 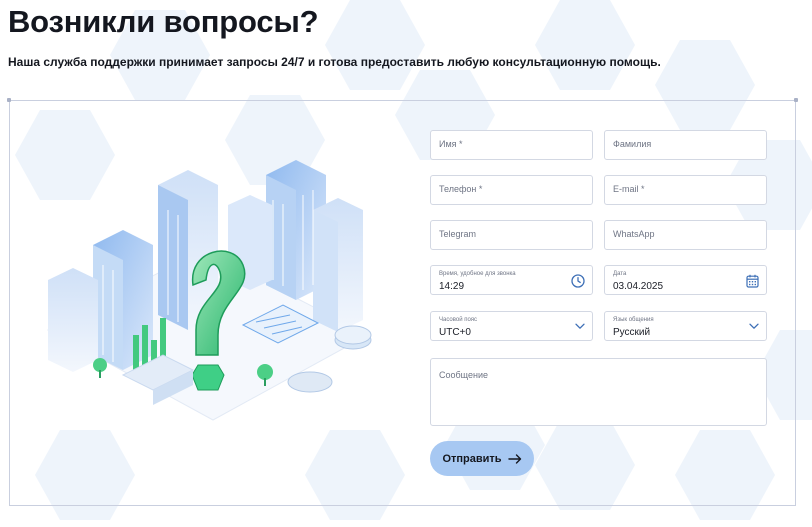 What do you see at coordinates (9, 100) in the screenshot?
I see `frame-handle-top-left` at bounding box center [9, 100].